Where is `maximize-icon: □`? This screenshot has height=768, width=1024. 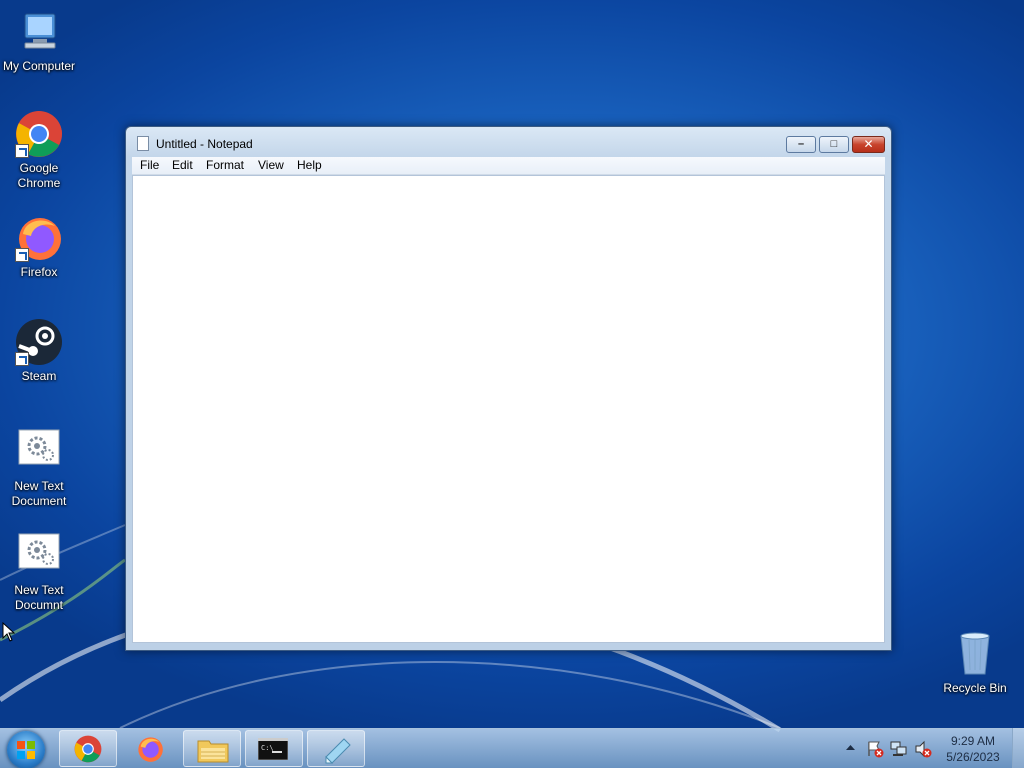
maximize-icon: □ is located at coordinates (834, 144).